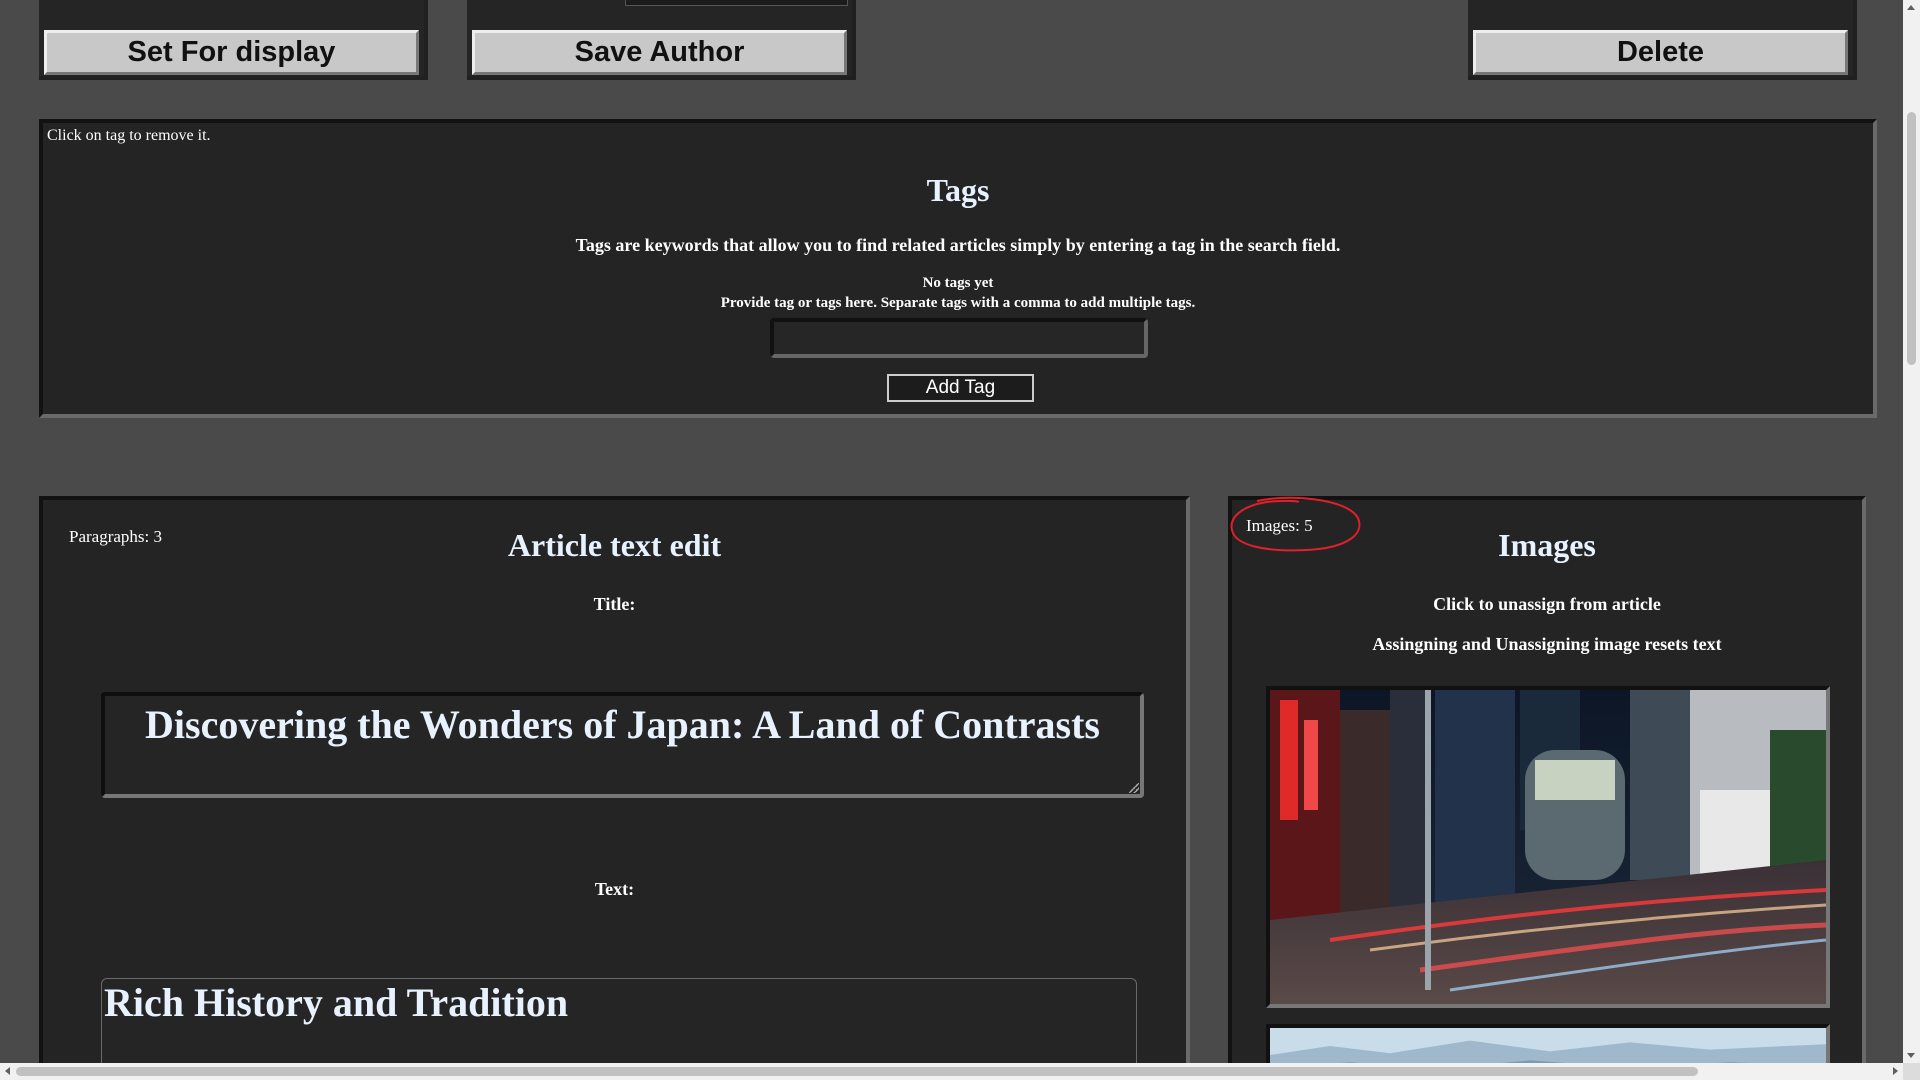  Describe the element at coordinates (1911, 238) in the screenshot. I see `vertical-scroll-thumb` at that location.